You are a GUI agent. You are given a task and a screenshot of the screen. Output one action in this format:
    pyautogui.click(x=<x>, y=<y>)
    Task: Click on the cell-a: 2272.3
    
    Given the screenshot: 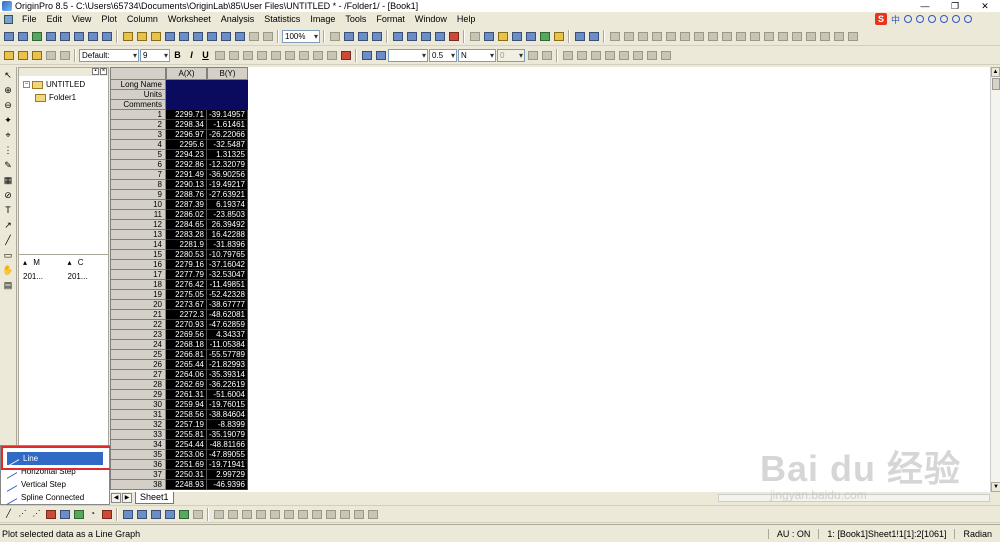 What is the action you would take?
    pyautogui.click(x=186, y=315)
    